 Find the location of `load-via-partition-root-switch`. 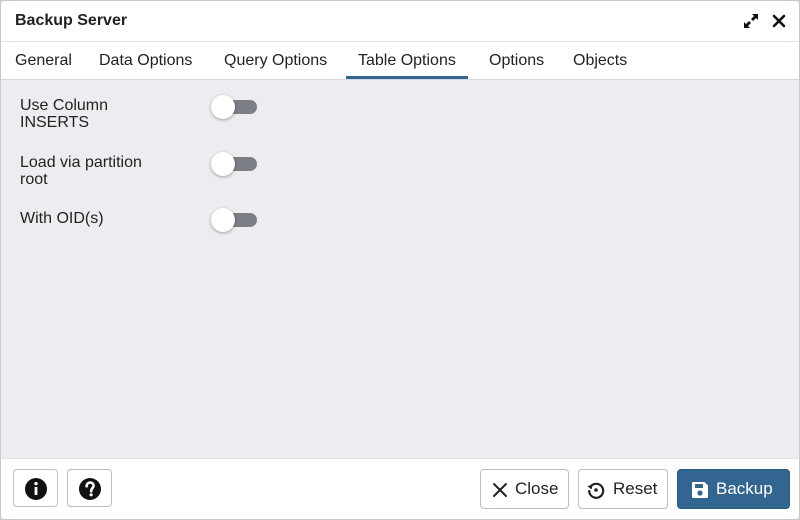

load-via-partition-root-switch is located at coordinates (234, 164).